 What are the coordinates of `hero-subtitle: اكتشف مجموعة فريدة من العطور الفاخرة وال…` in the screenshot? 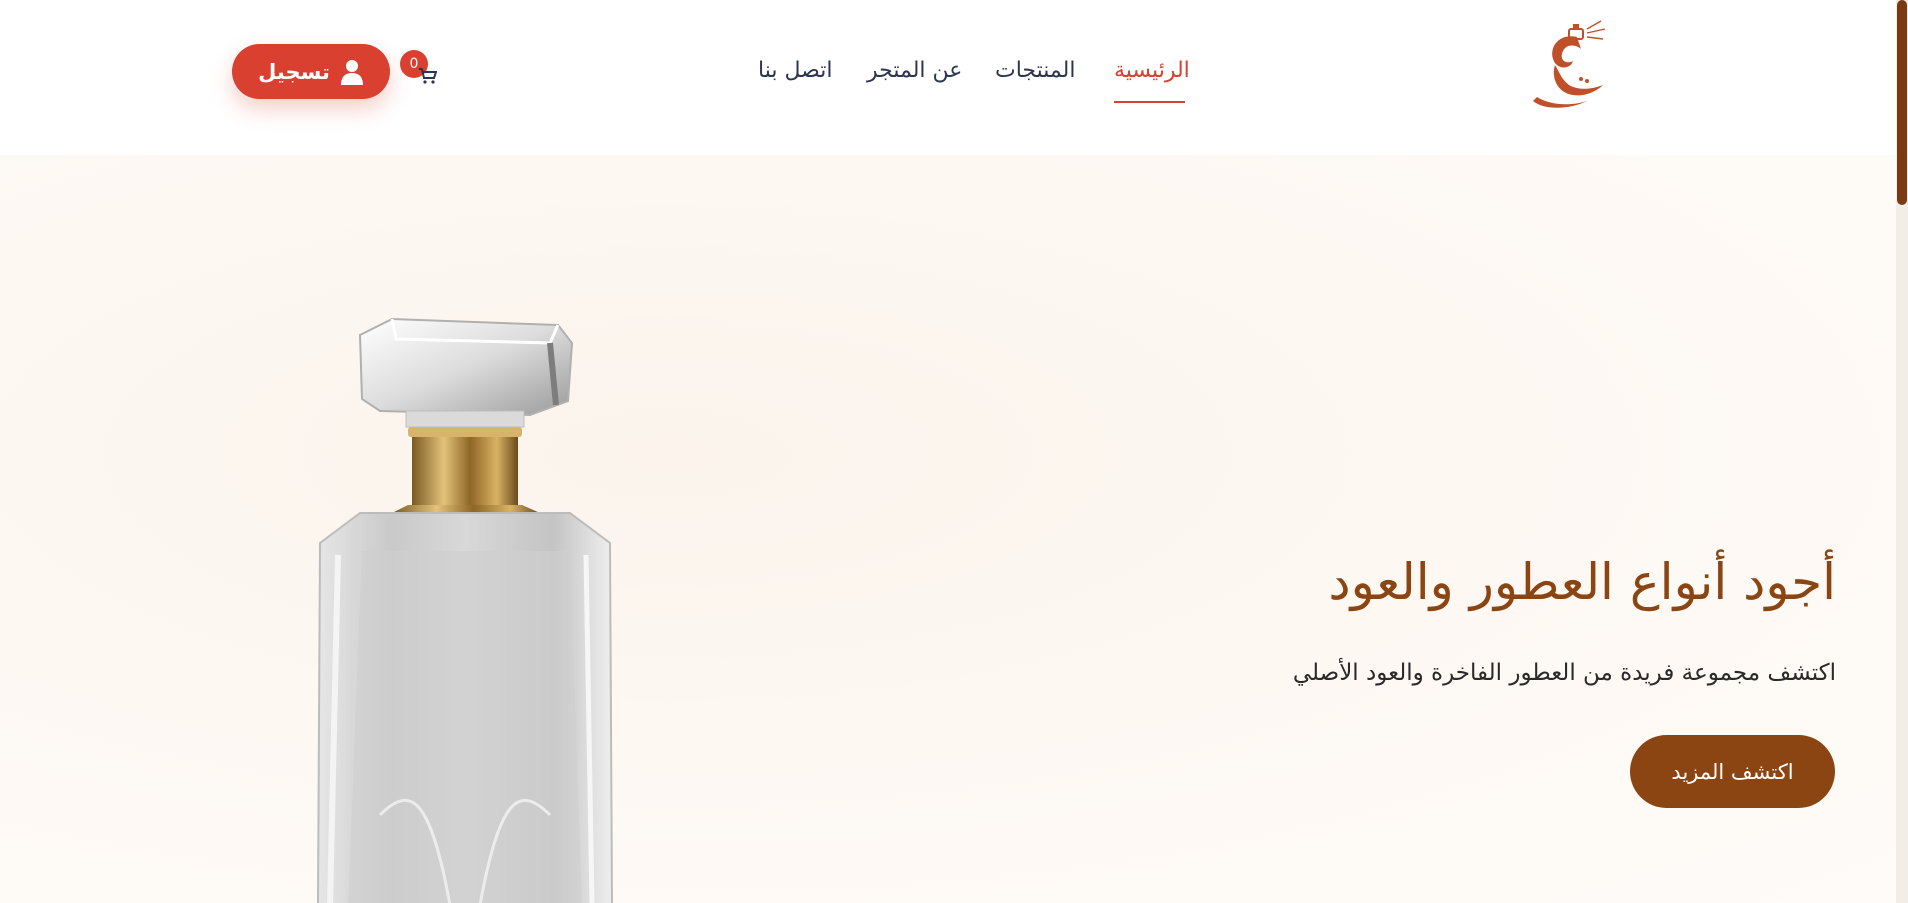 It's located at (1564, 673).